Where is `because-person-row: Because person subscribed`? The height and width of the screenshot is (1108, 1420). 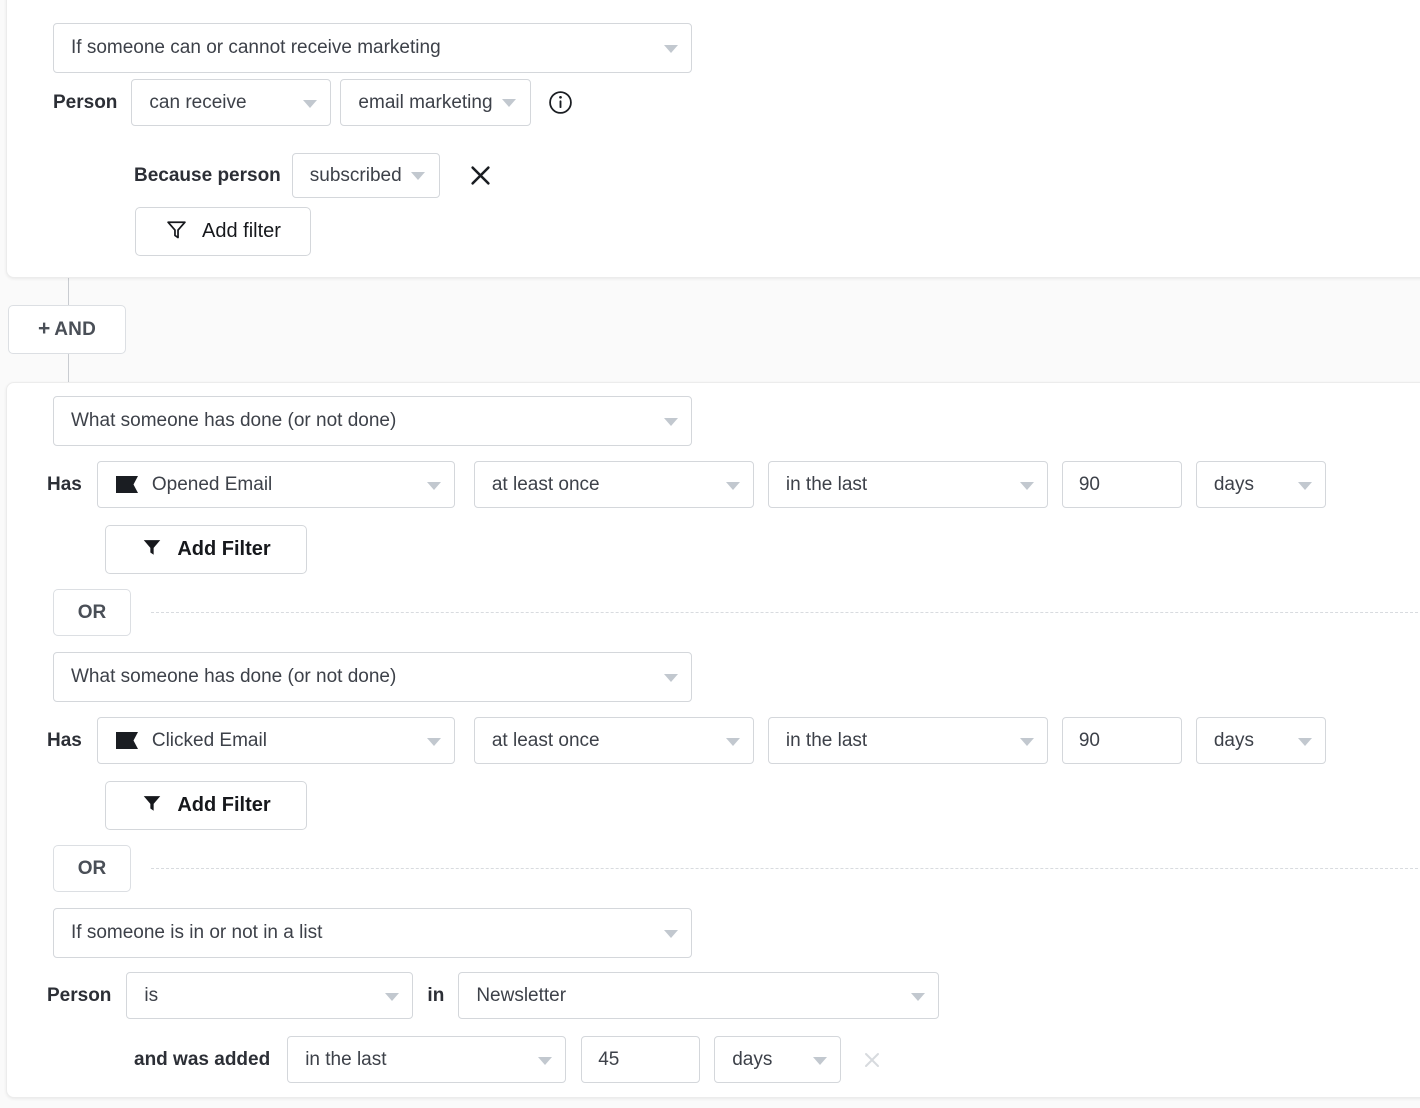 because-person-row: Because person subscribed is located at coordinates (315, 175).